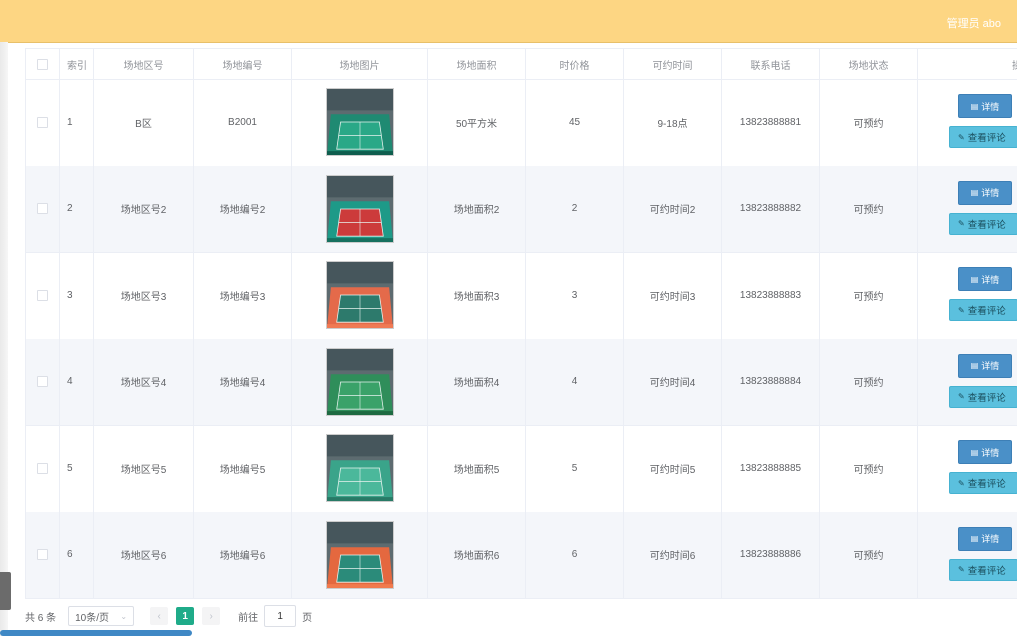 Image resolution: width=1017 pixels, height=636 pixels. I want to click on cell-phone: 13823888883, so click(771, 295).